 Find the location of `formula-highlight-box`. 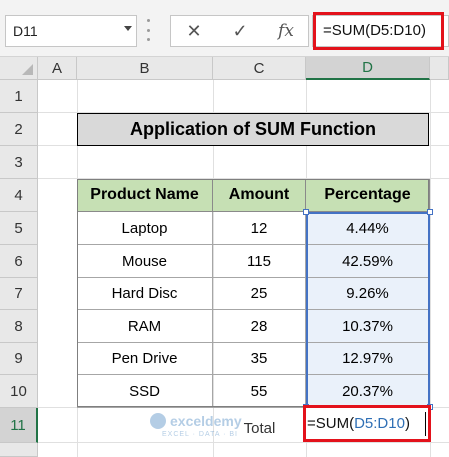

formula-highlight-box is located at coordinates (378, 31).